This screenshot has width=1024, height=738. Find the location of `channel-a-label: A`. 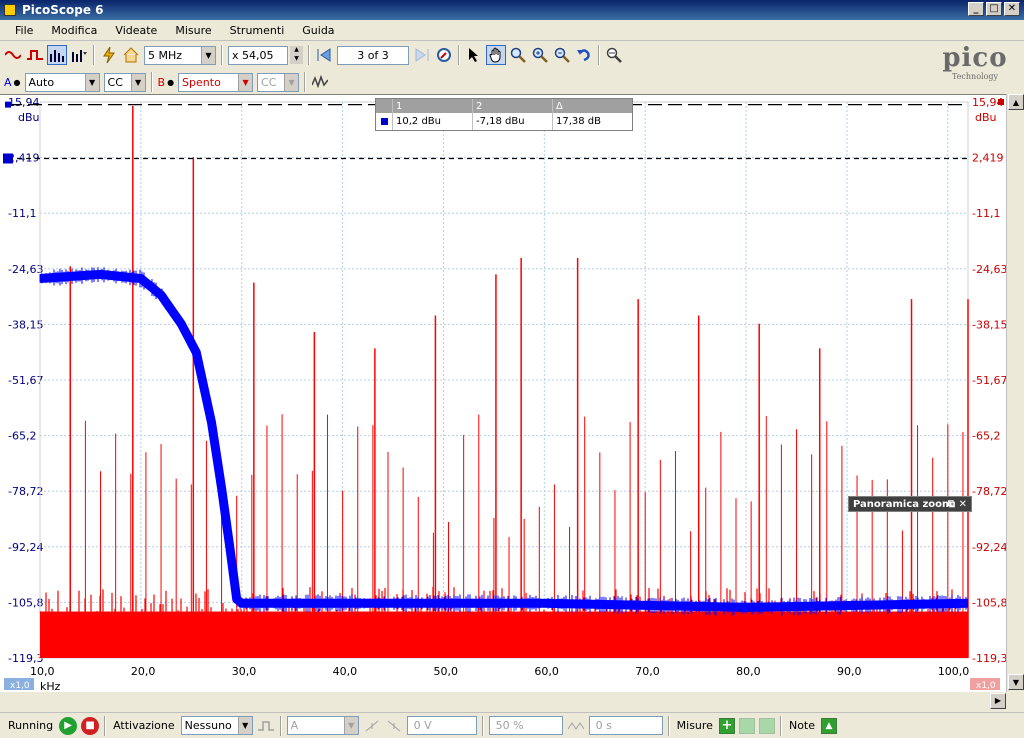

channel-a-label: A is located at coordinates (8, 82).